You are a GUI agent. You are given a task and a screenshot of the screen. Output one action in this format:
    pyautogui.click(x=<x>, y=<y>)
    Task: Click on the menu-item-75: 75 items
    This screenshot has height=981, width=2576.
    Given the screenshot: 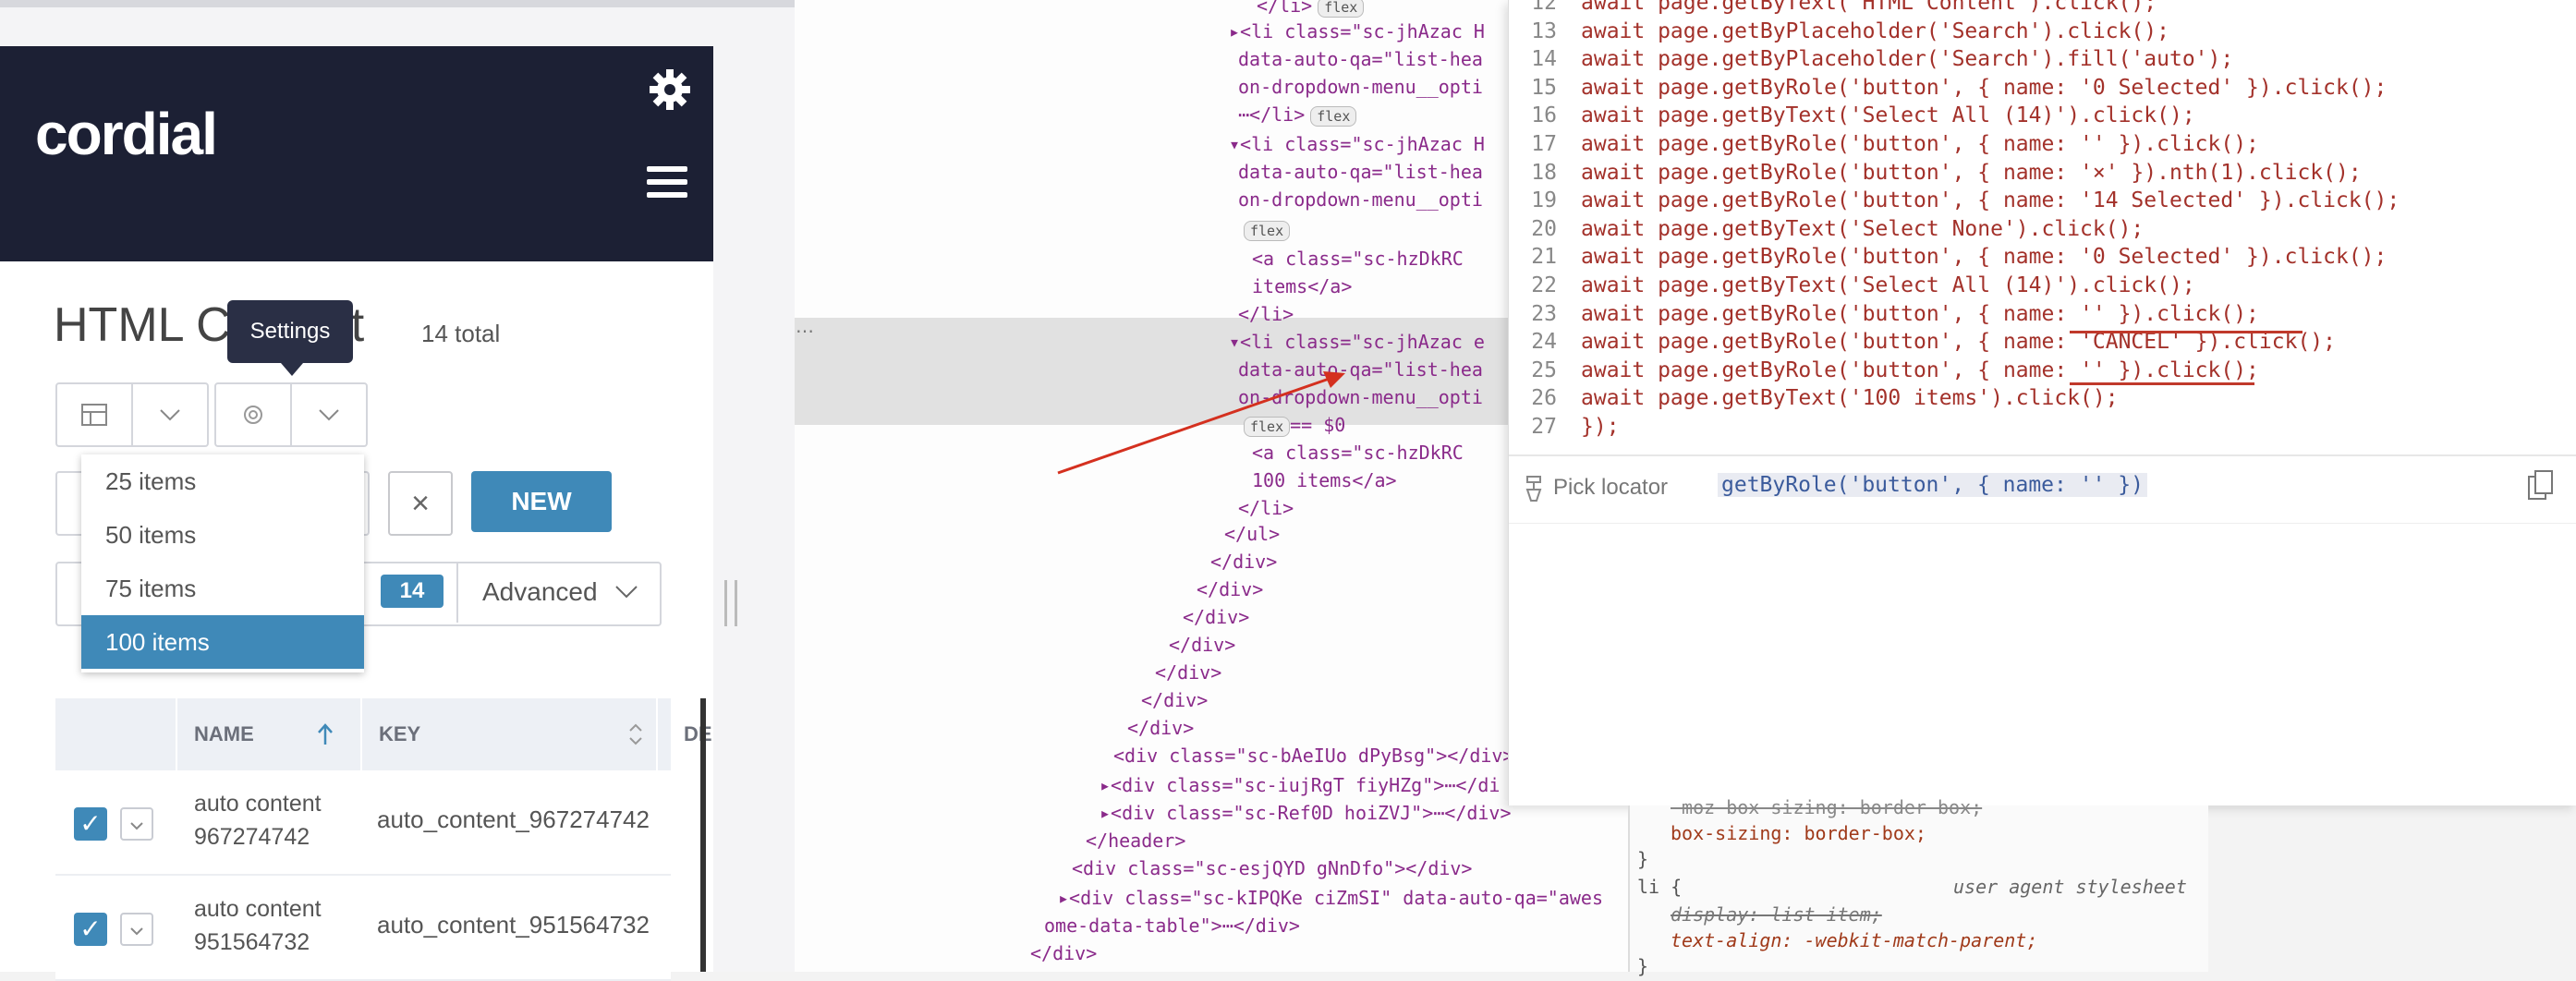 What is the action you would take?
    pyautogui.click(x=222, y=588)
    